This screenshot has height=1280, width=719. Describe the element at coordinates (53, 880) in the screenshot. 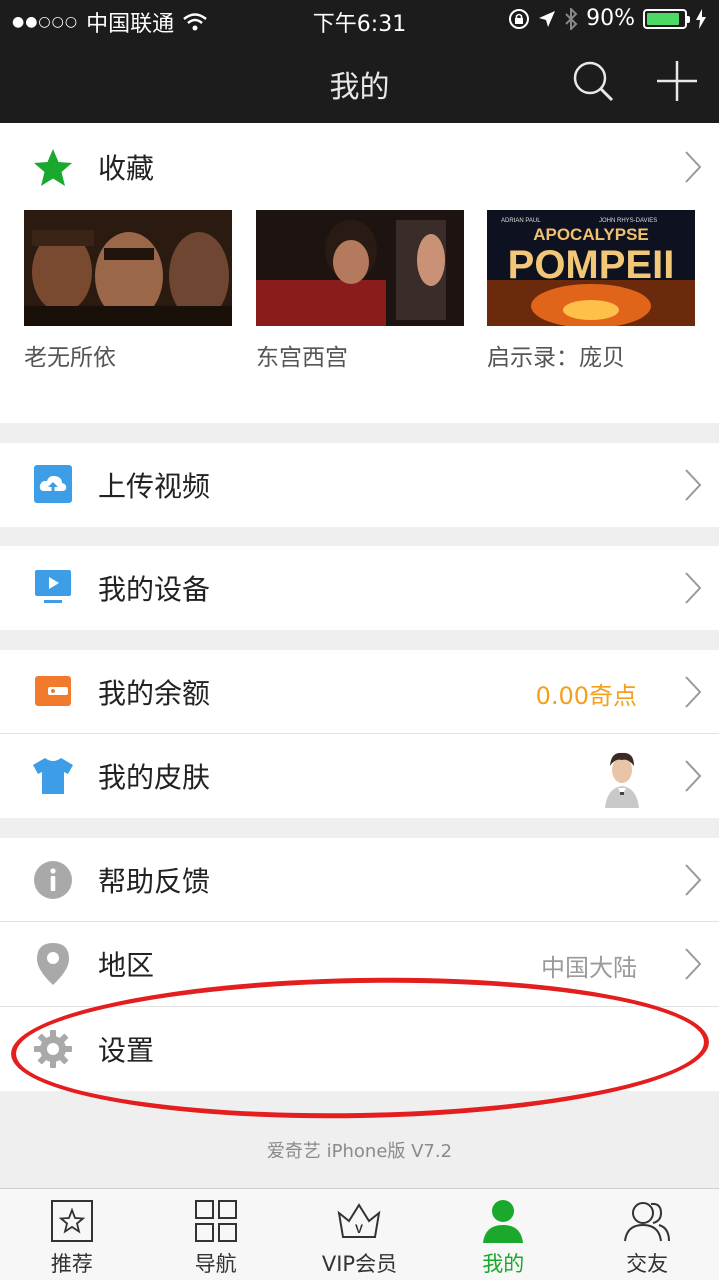

I see `info-icon` at that location.